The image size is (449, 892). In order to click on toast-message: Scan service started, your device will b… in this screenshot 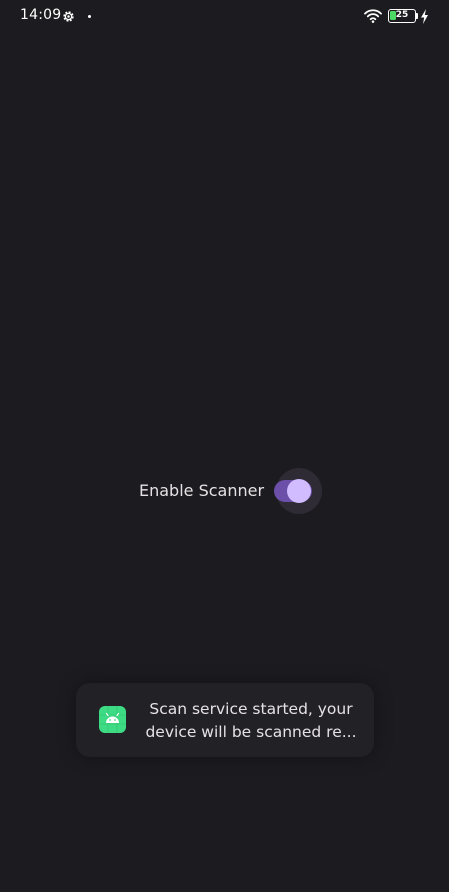, I will do `click(225, 720)`.